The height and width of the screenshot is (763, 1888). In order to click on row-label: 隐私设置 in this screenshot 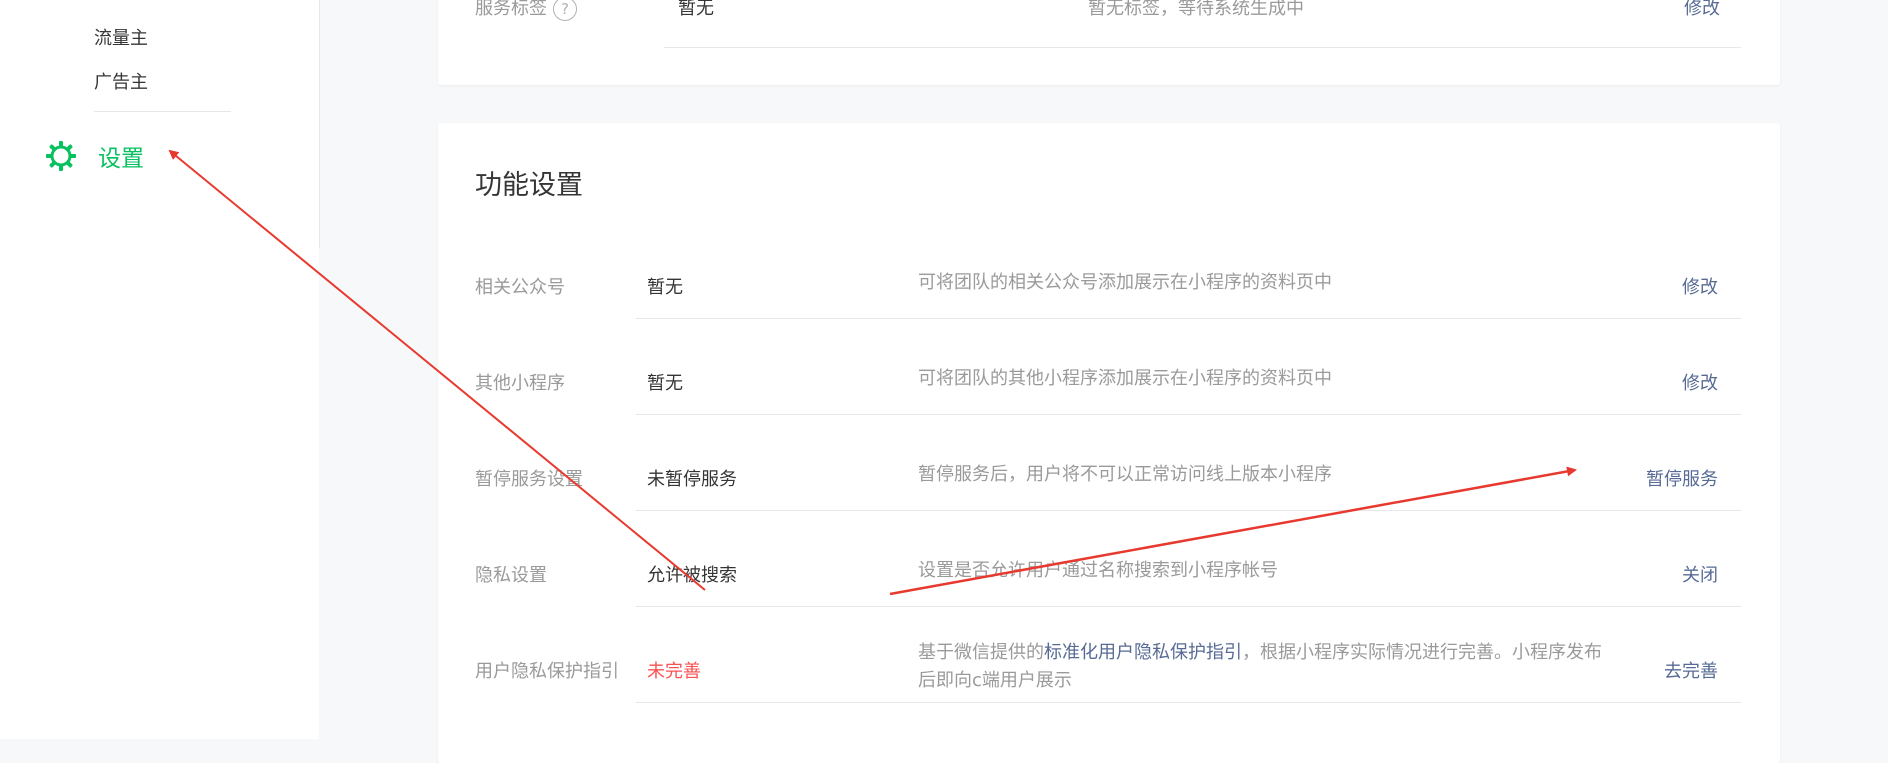, I will do `click(511, 575)`.